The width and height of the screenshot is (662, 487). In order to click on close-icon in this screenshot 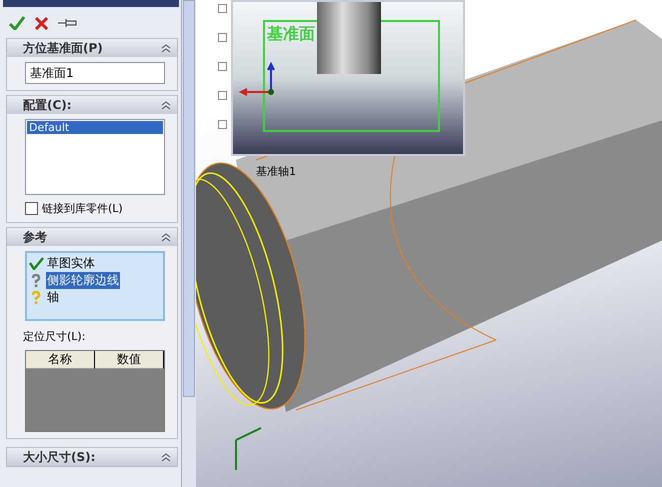, I will do `click(41, 23)`.